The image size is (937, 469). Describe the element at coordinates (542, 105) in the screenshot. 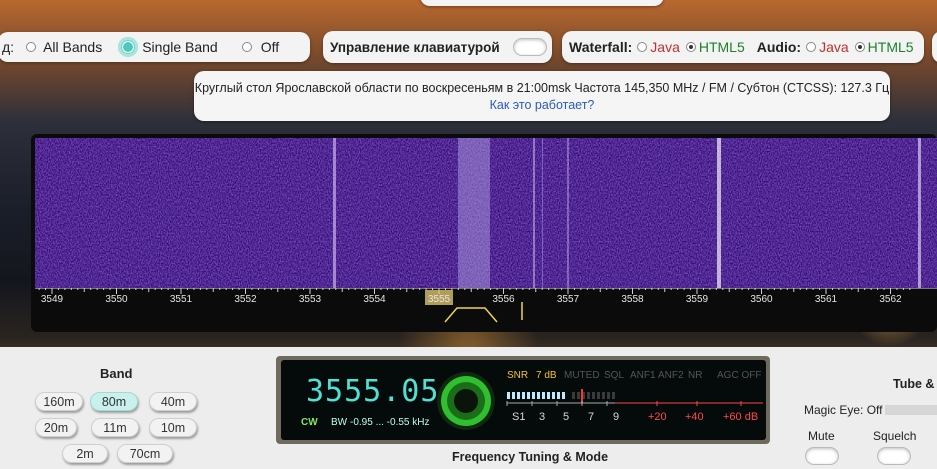

I see `info-link: Как это работает?` at that location.